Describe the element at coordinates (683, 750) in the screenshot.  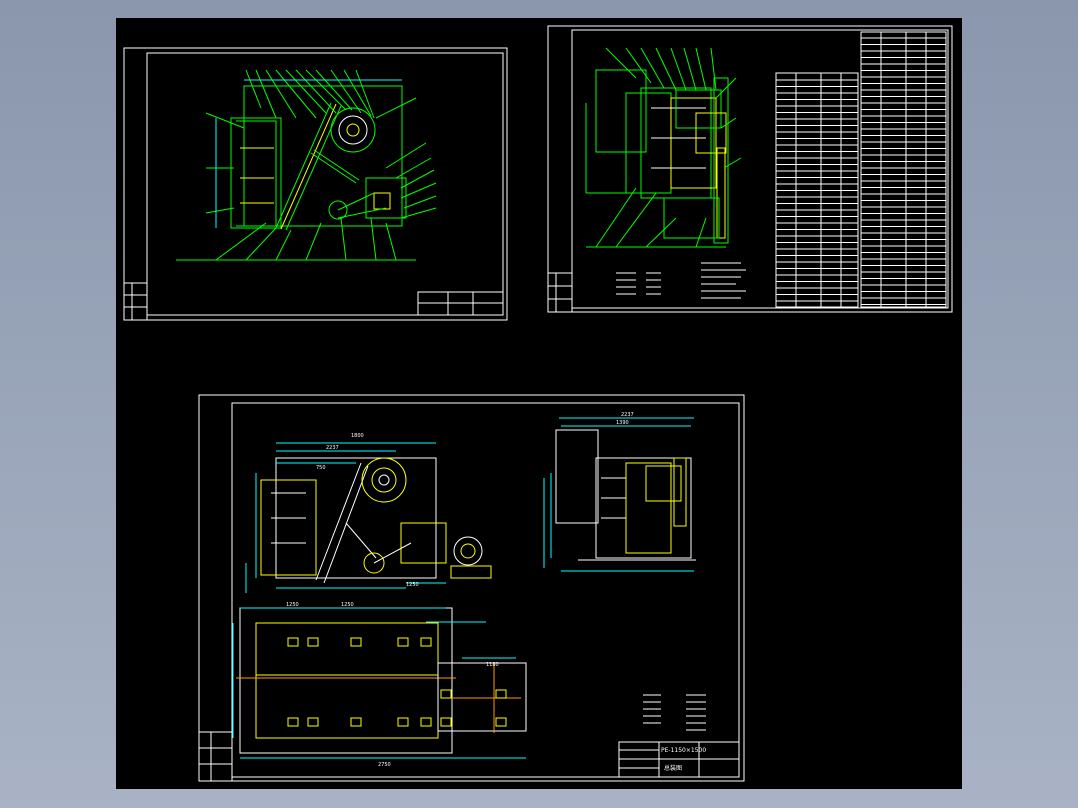
I see `title-block-title: PE-1150×1500` at that location.